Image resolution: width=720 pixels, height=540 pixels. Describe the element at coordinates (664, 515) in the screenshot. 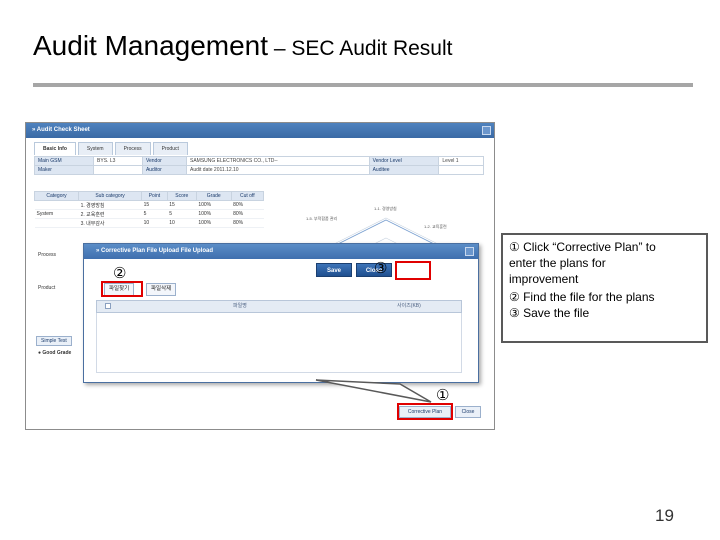

I see `page-number: 19` at that location.